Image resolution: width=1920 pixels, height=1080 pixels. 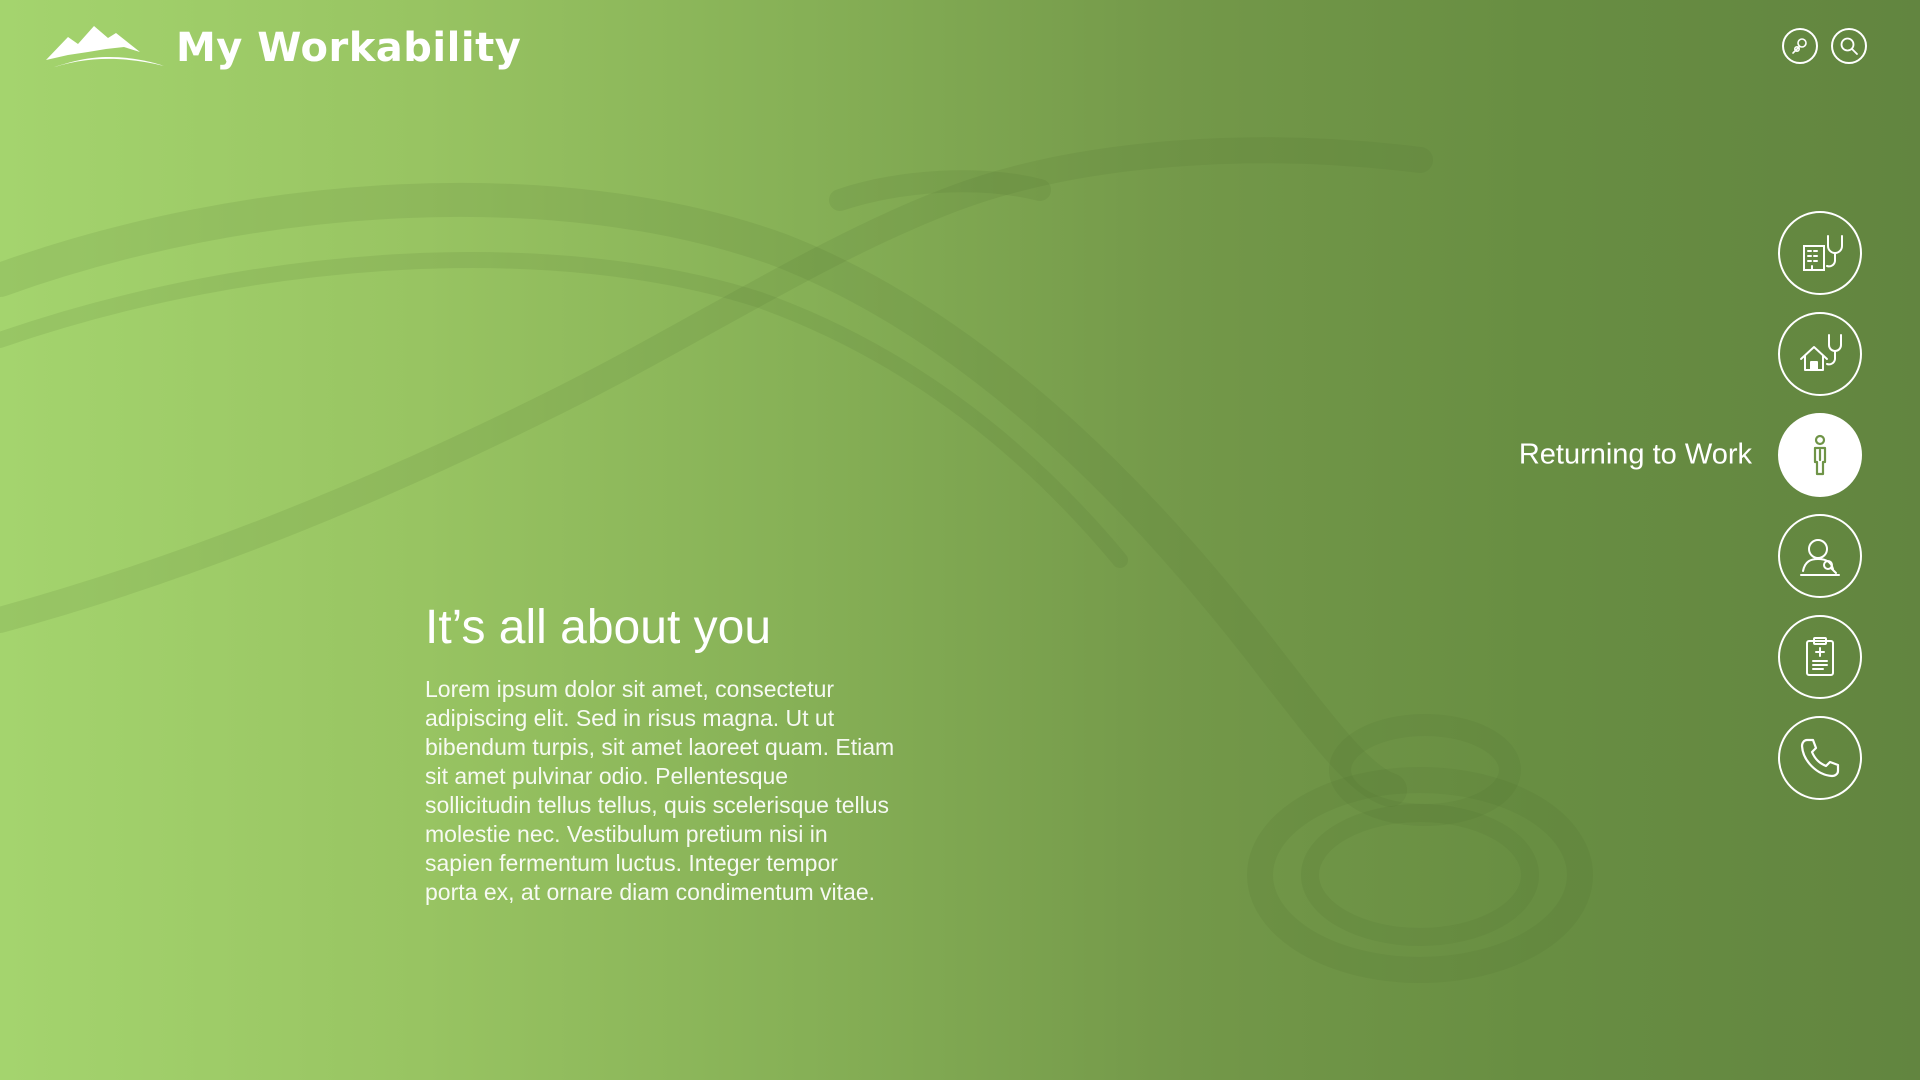 What do you see at coordinates (1800, 46) in the screenshot?
I see `user-search-icon` at bounding box center [1800, 46].